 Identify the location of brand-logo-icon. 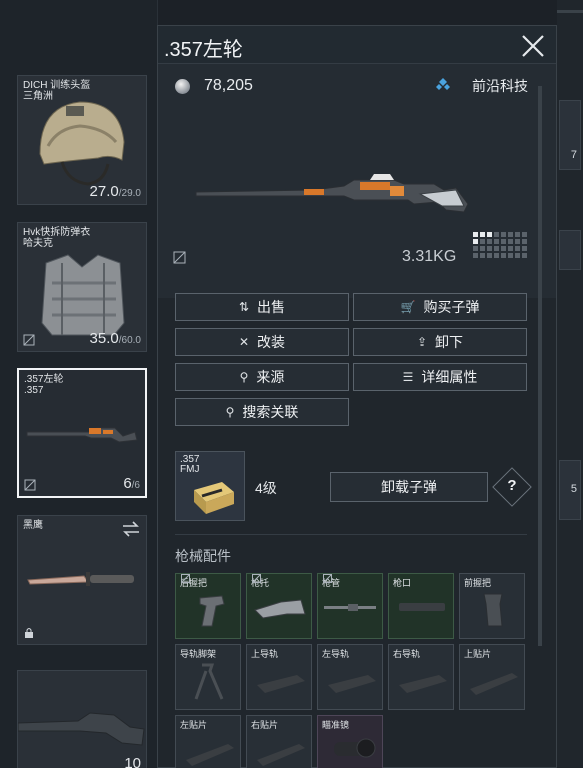
(443, 84).